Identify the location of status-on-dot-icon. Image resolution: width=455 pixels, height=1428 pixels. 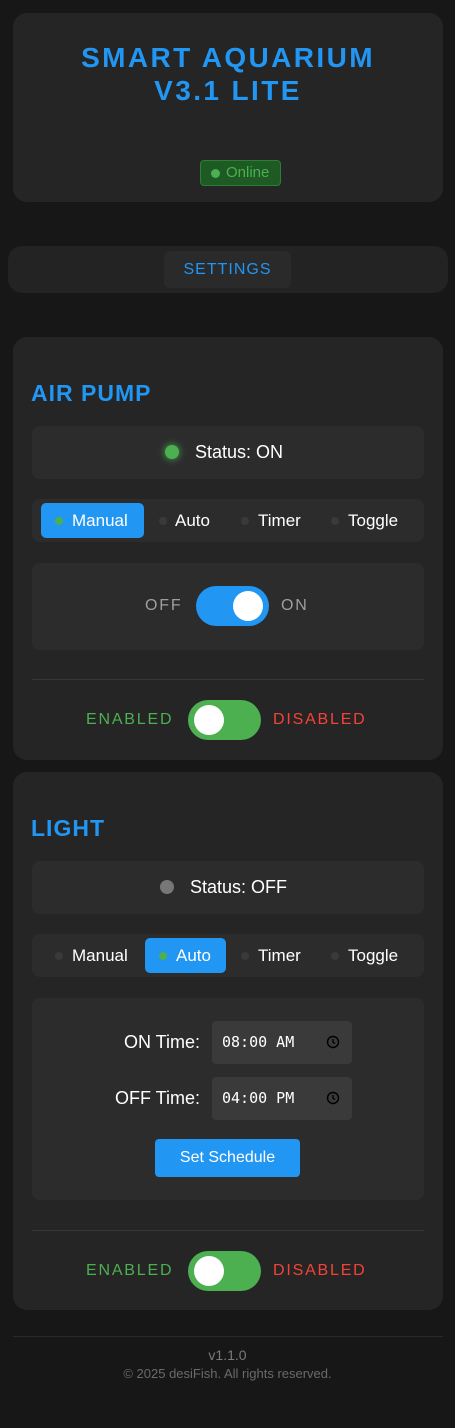
(172, 452).